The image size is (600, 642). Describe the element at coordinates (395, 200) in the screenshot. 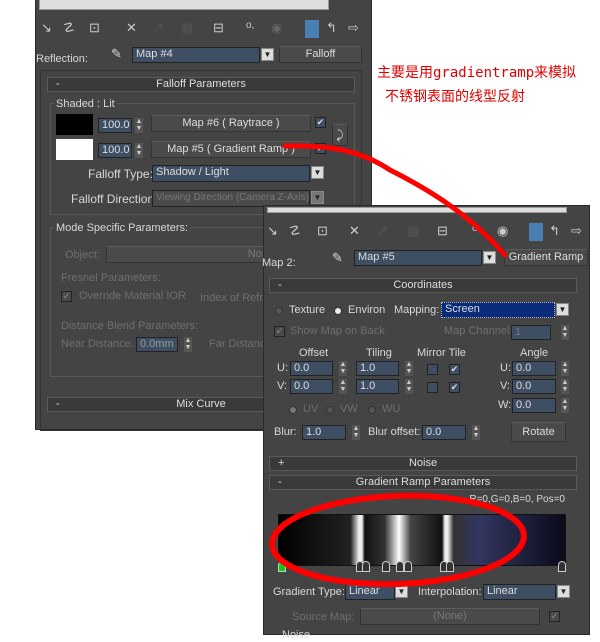

I see `red-arrow-stroke` at that location.